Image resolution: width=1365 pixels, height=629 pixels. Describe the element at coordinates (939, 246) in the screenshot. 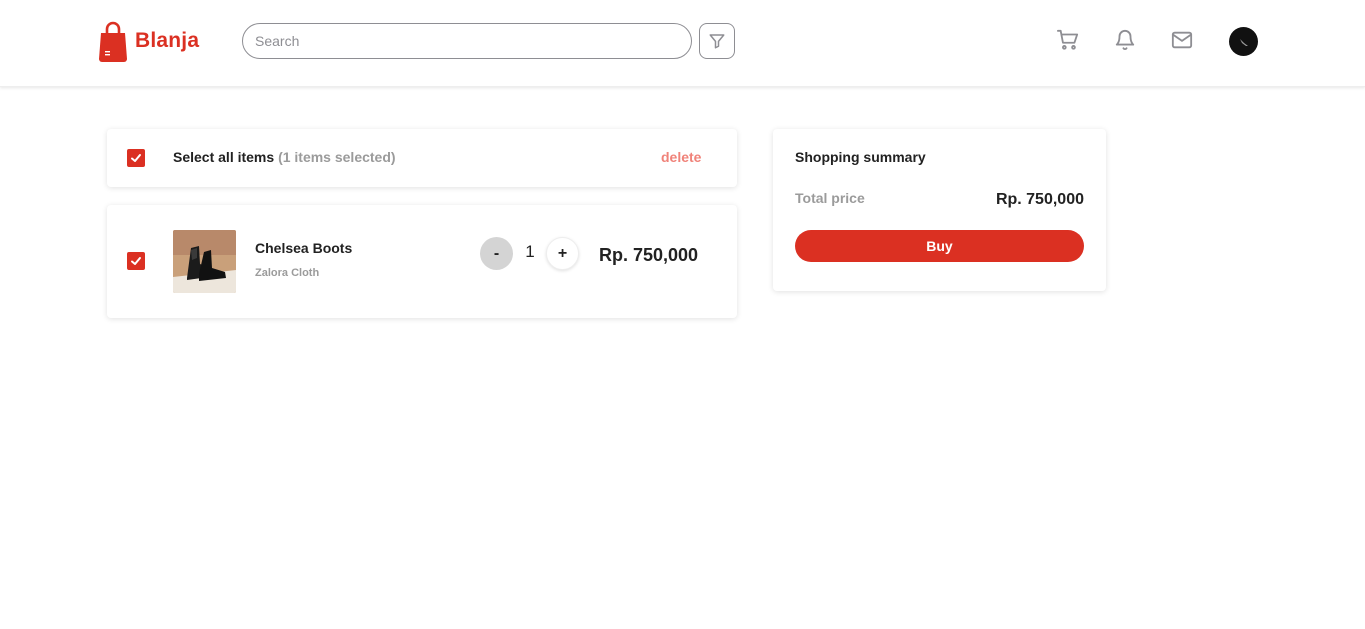

I see `buy-button: Buy` at that location.